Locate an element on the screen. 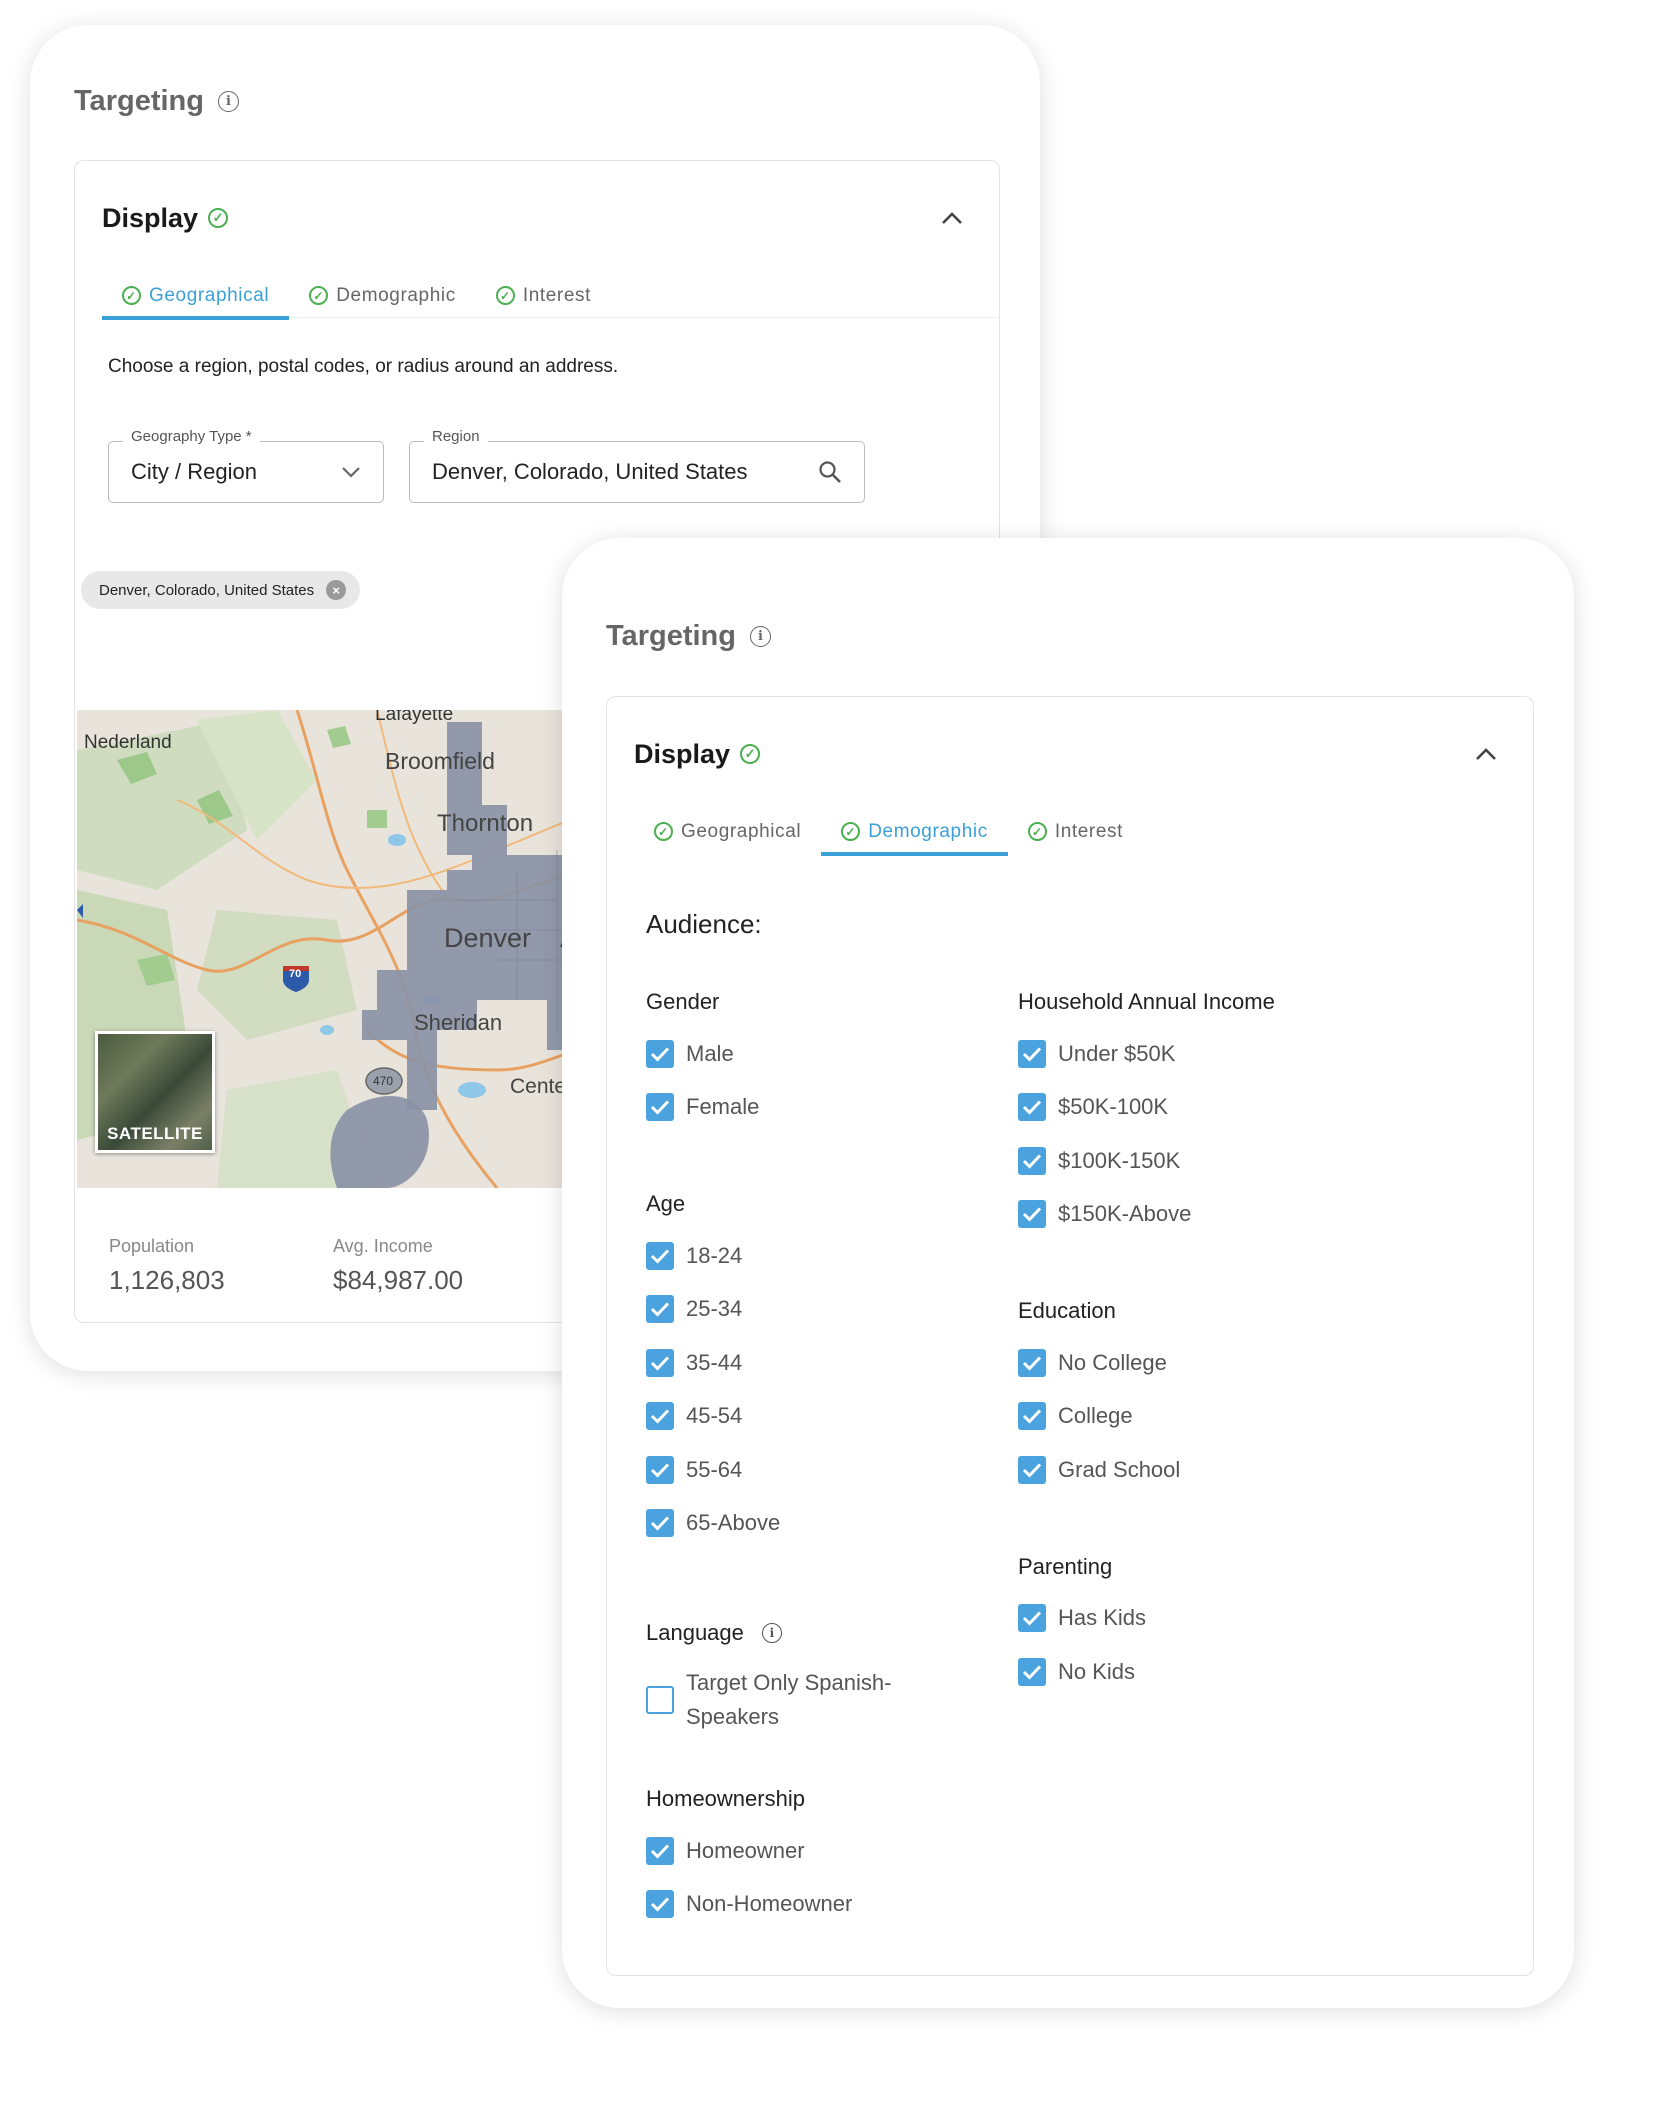  checkbox-label: Target Only Spanish-Speakers is located at coordinates (789, 1699).